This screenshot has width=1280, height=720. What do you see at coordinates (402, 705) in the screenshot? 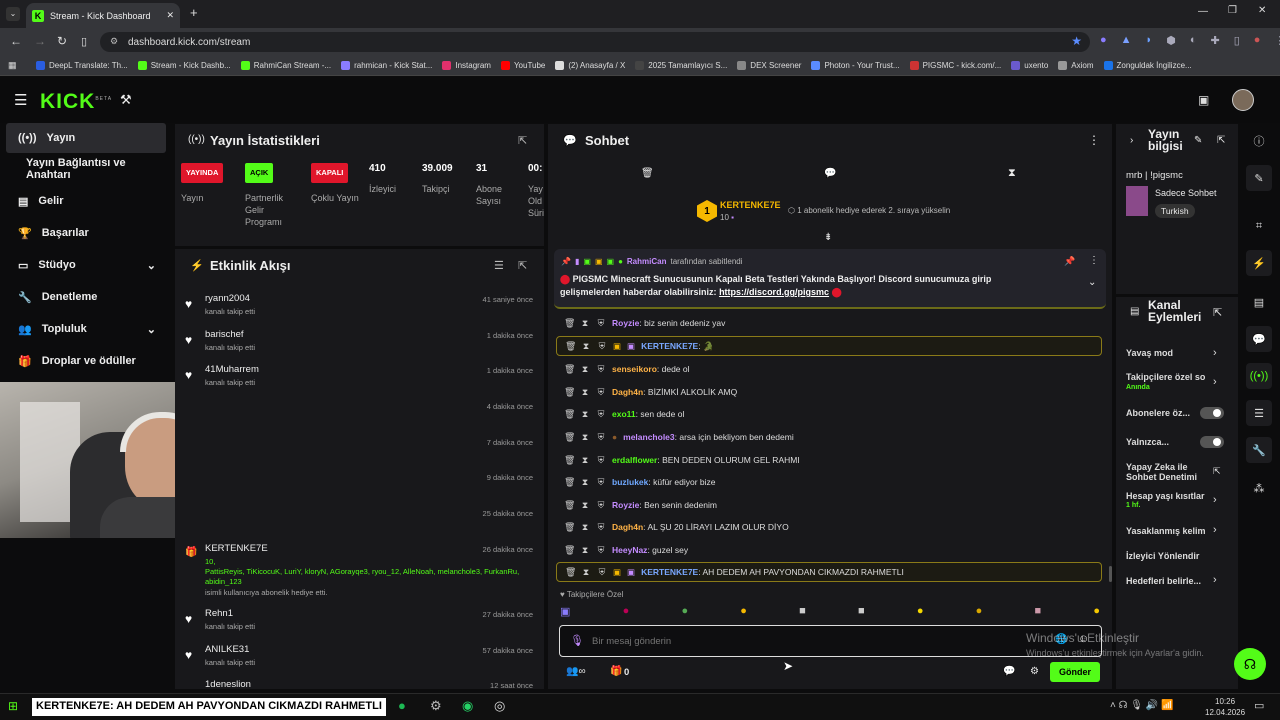
I see `spotify-icon: ●` at bounding box center [402, 705].